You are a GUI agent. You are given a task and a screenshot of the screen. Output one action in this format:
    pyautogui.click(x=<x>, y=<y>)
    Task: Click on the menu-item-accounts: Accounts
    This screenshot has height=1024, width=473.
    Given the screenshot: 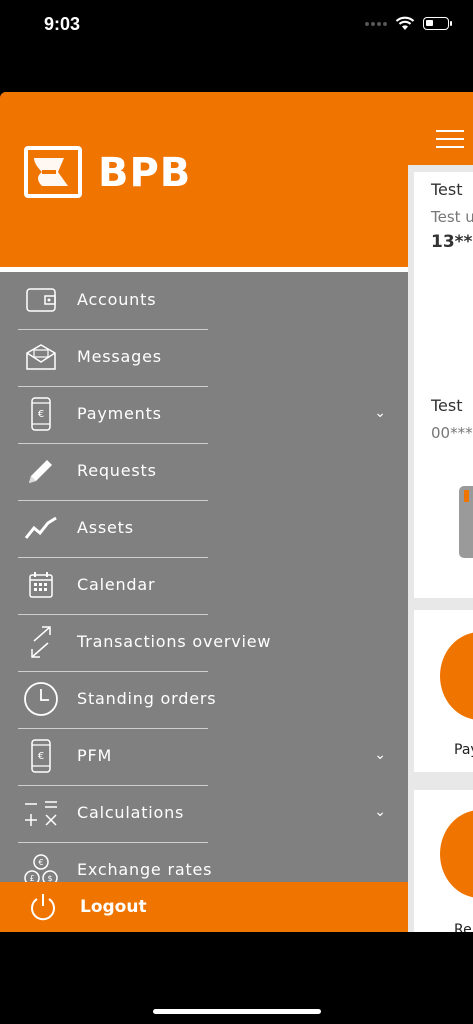 What is the action you would take?
    pyautogui.click(x=204, y=301)
    